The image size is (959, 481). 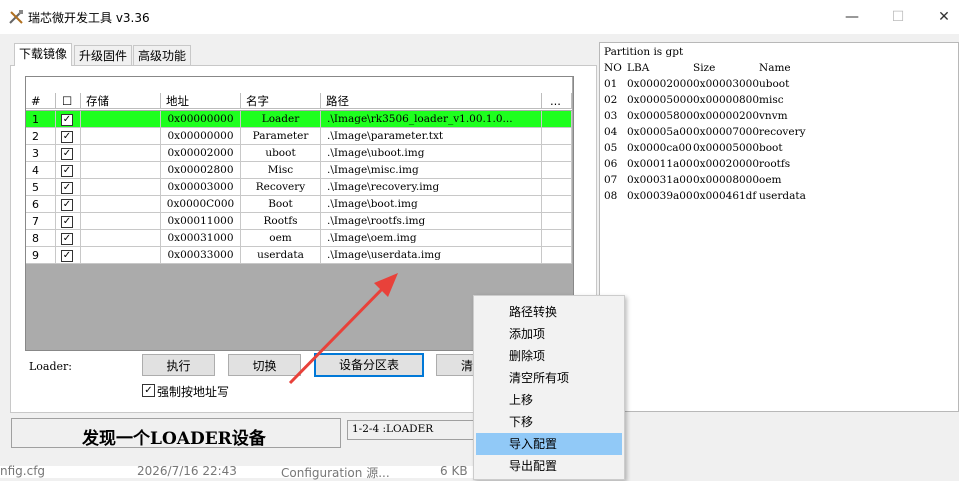 I want to click on partition-name: misc, so click(x=771, y=100).